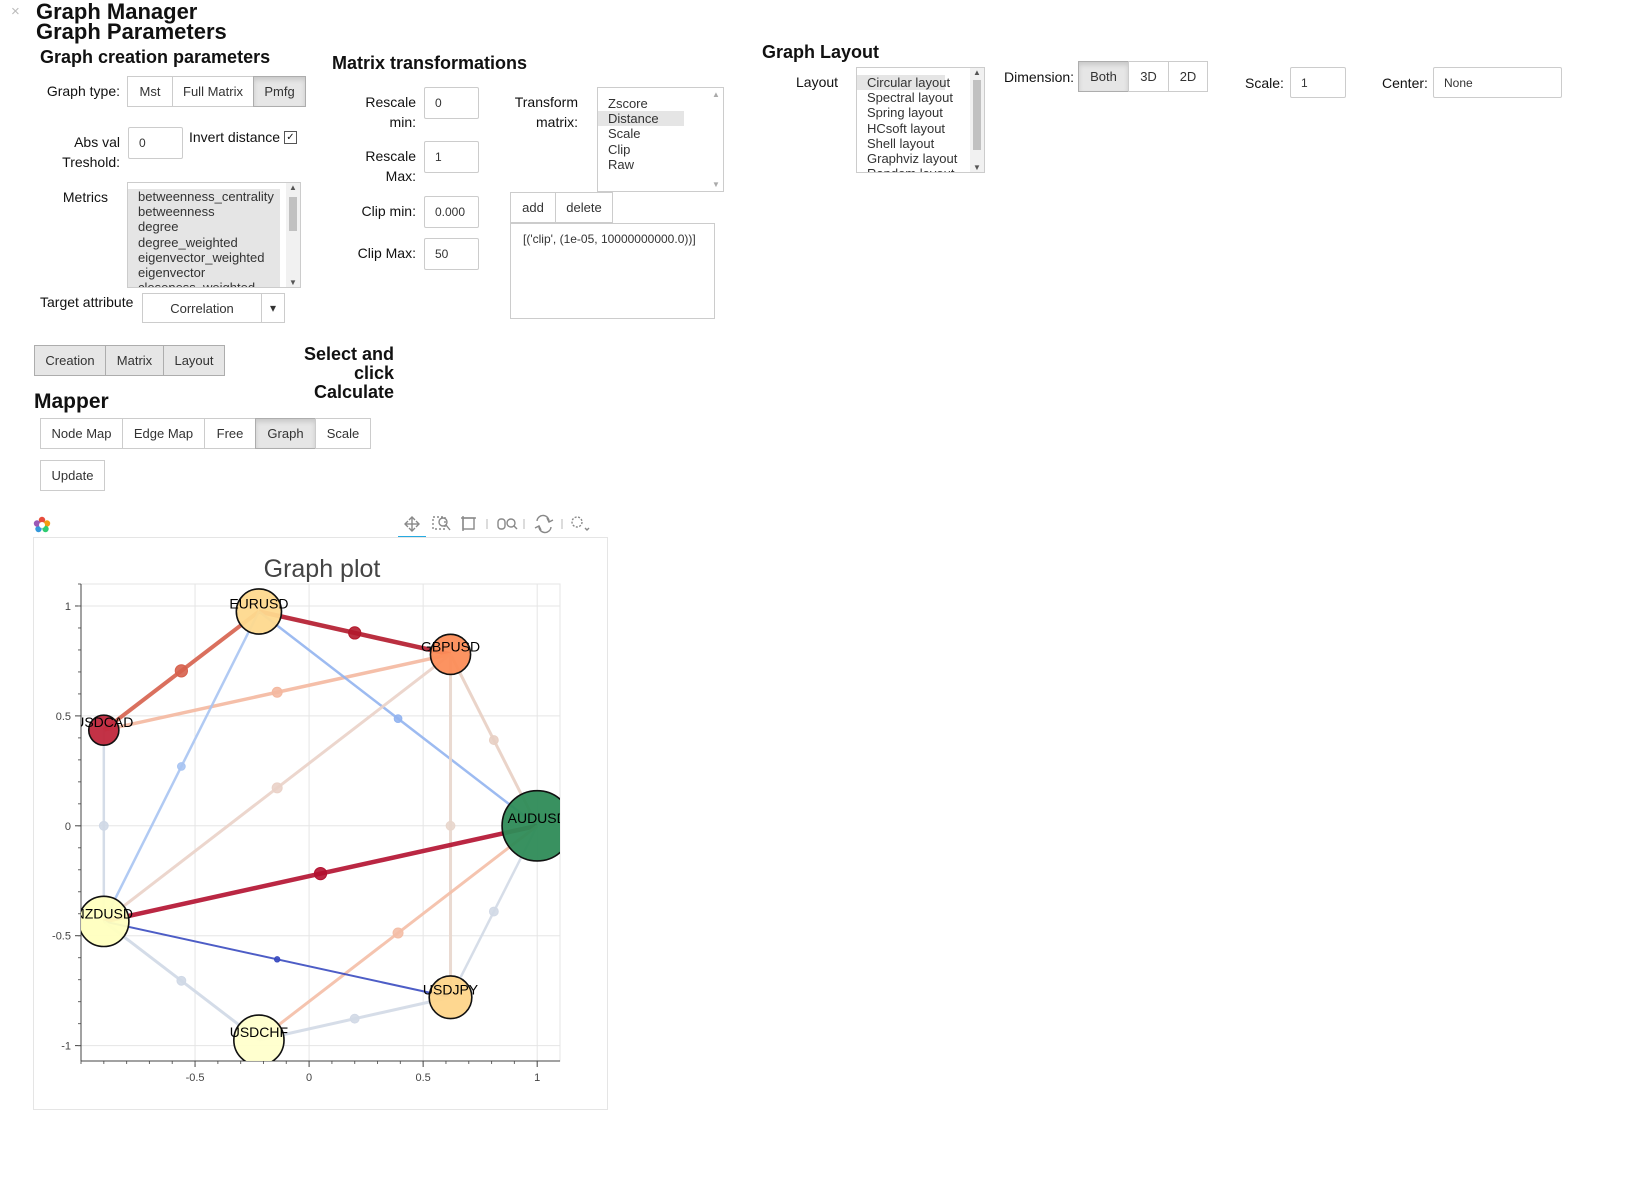 The width and height of the screenshot is (1643, 1180). What do you see at coordinates (1497, 82) in the screenshot?
I see `center-input: None` at bounding box center [1497, 82].